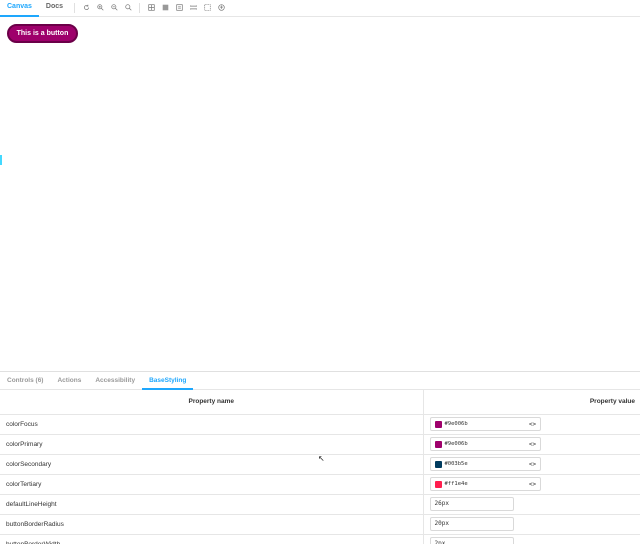 The height and width of the screenshot is (544, 640). I want to click on table-row: colorPrimary #9e006b <>, so click(320, 444).